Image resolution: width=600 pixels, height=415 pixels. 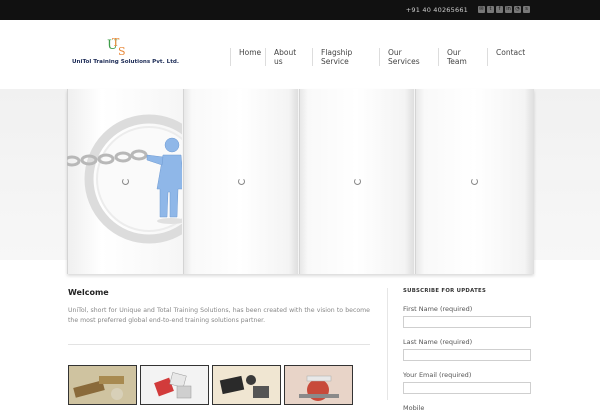 I want to click on last-name-input, so click(x=467, y=355).